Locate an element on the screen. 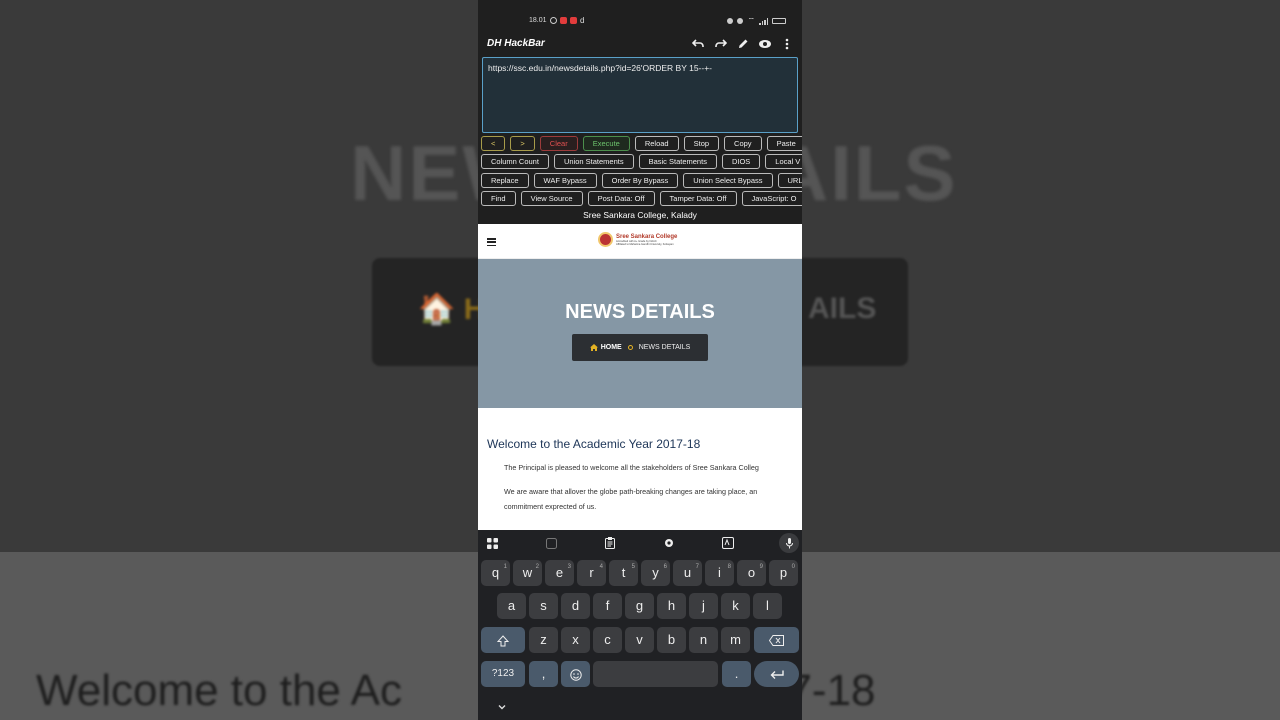  emoji-key is located at coordinates (575, 674).